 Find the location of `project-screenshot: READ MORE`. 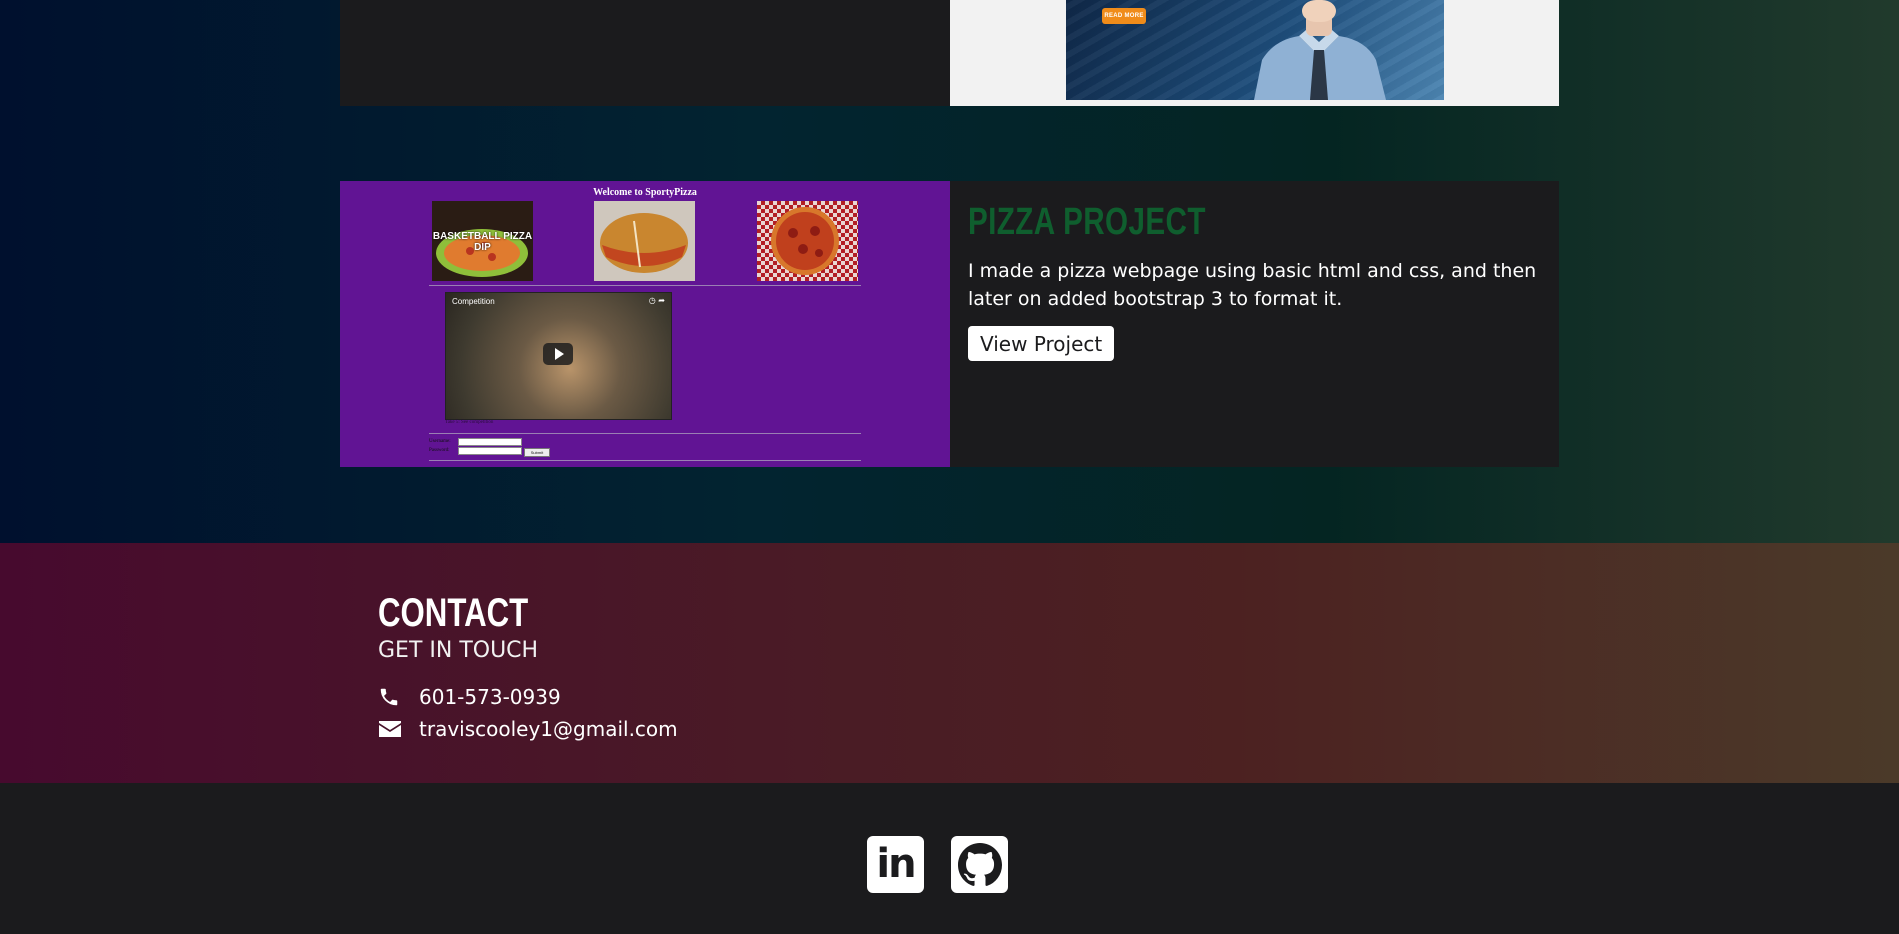

project-screenshot: READ MORE is located at coordinates (1255, 50).